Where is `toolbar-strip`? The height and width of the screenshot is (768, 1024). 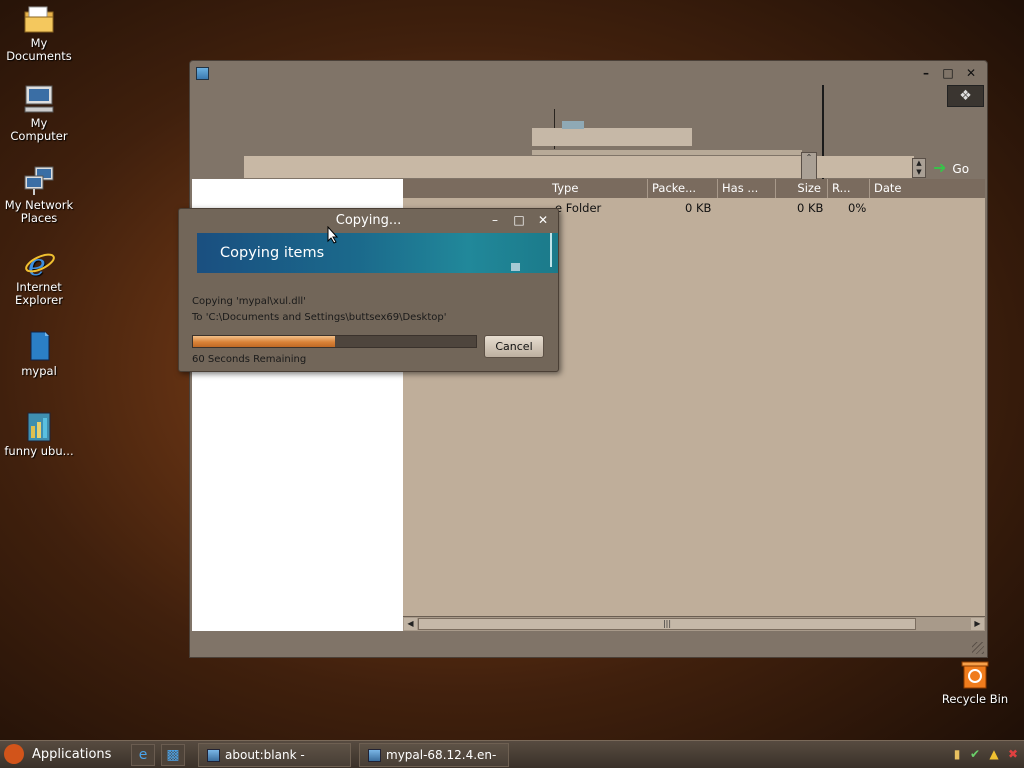 toolbar-strip is located at coordinates (667, 152).